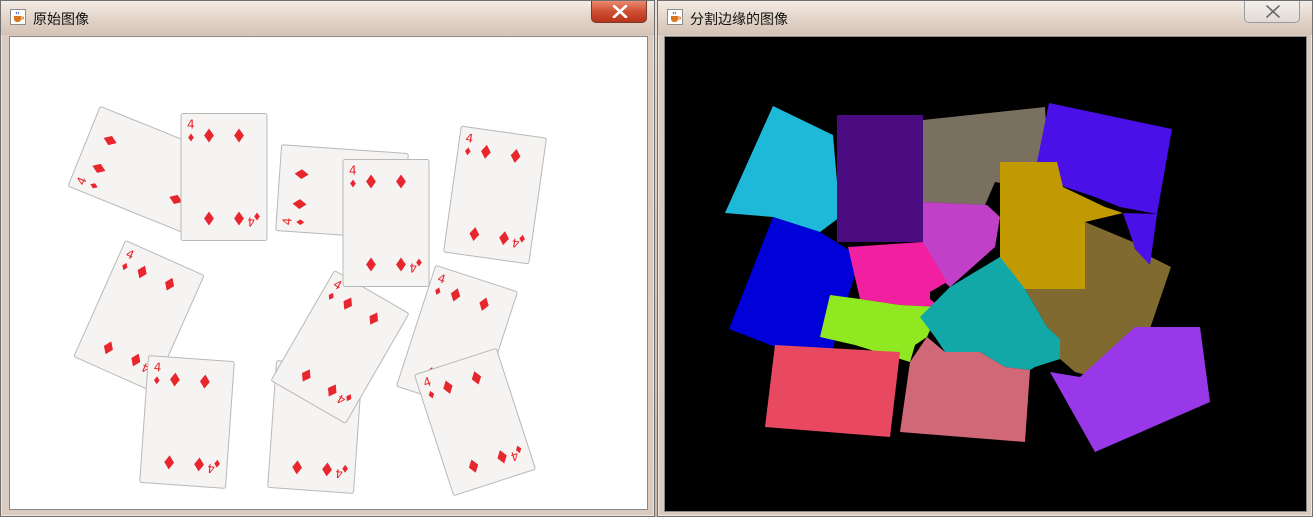 The width and height of the screenshot is (1313, 517). Describe the element at coordinates (327, 18) in the screenshot. I see `title-bar: 原始图像` at that location.